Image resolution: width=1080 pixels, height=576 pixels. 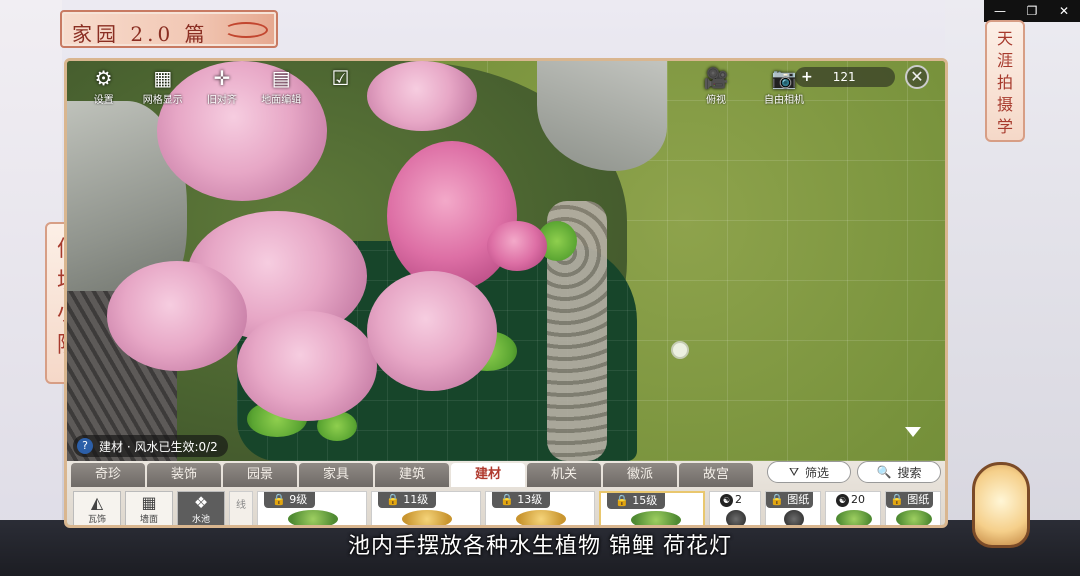 I want to click on video-camera-icon: 🎥, so click(x=716, y=78).